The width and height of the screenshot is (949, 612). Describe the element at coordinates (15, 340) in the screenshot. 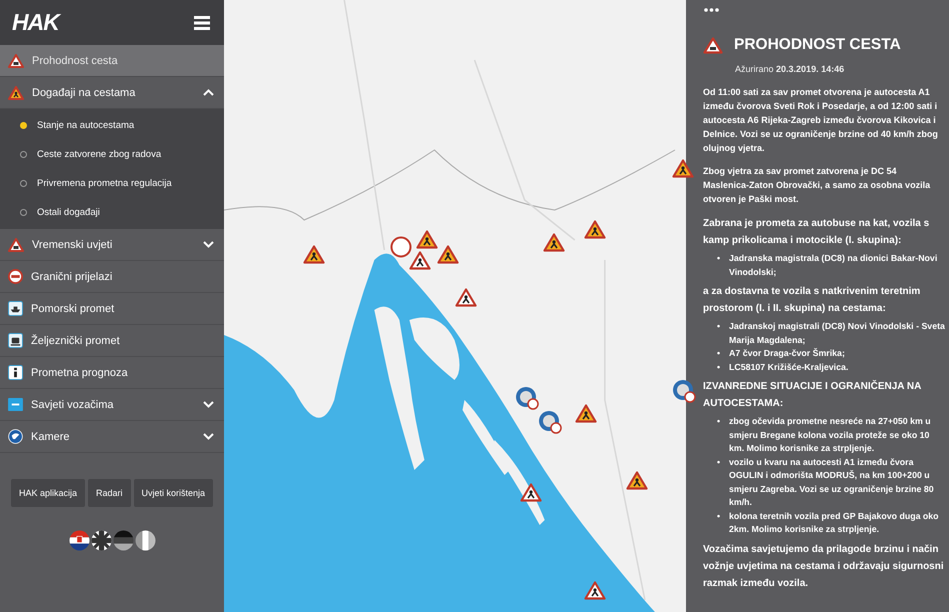

I see `train-icon` at that location.